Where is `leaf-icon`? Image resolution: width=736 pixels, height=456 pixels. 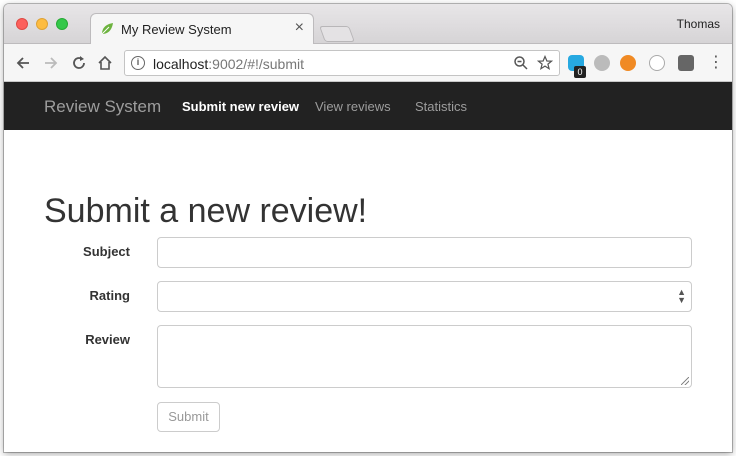 leaf-icon is located at coordinates (107, 29).